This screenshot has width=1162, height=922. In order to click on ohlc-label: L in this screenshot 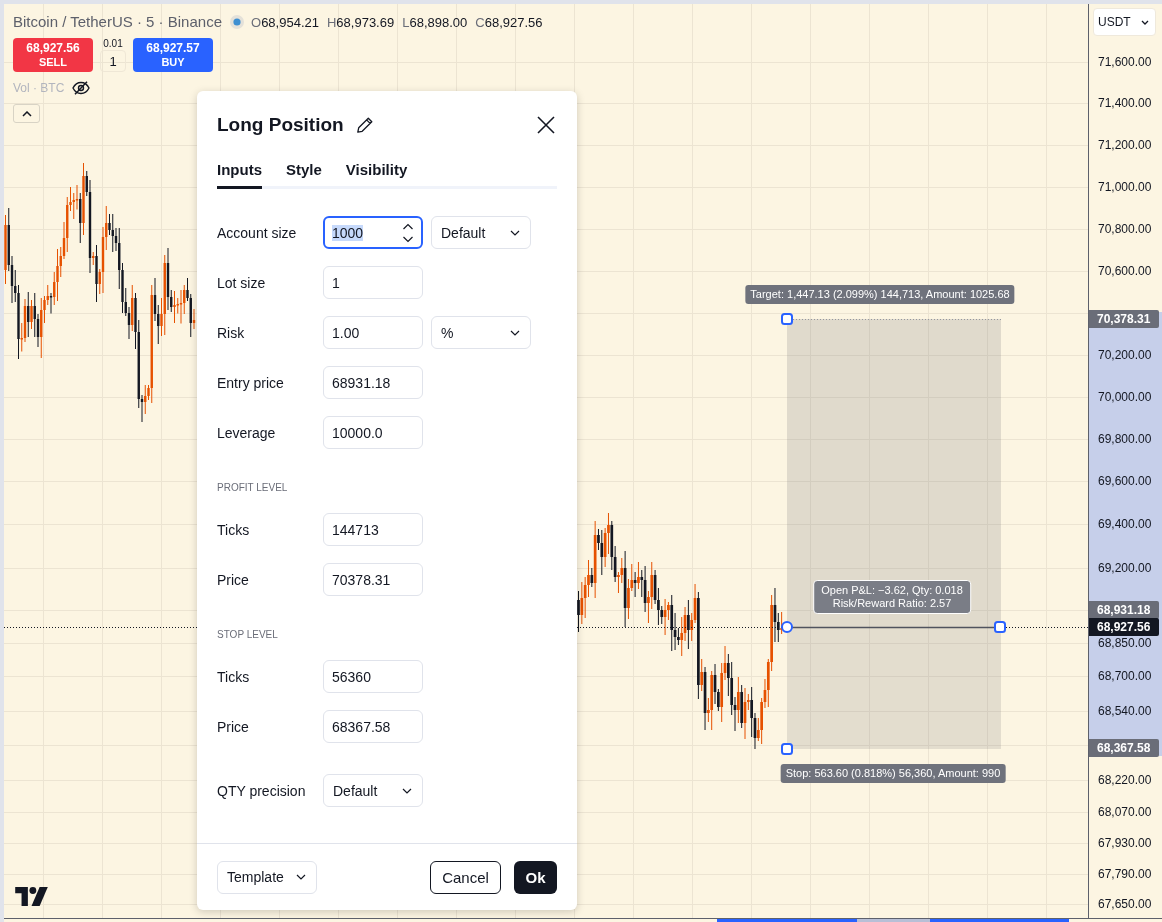, I will do `click(406, 22)`.